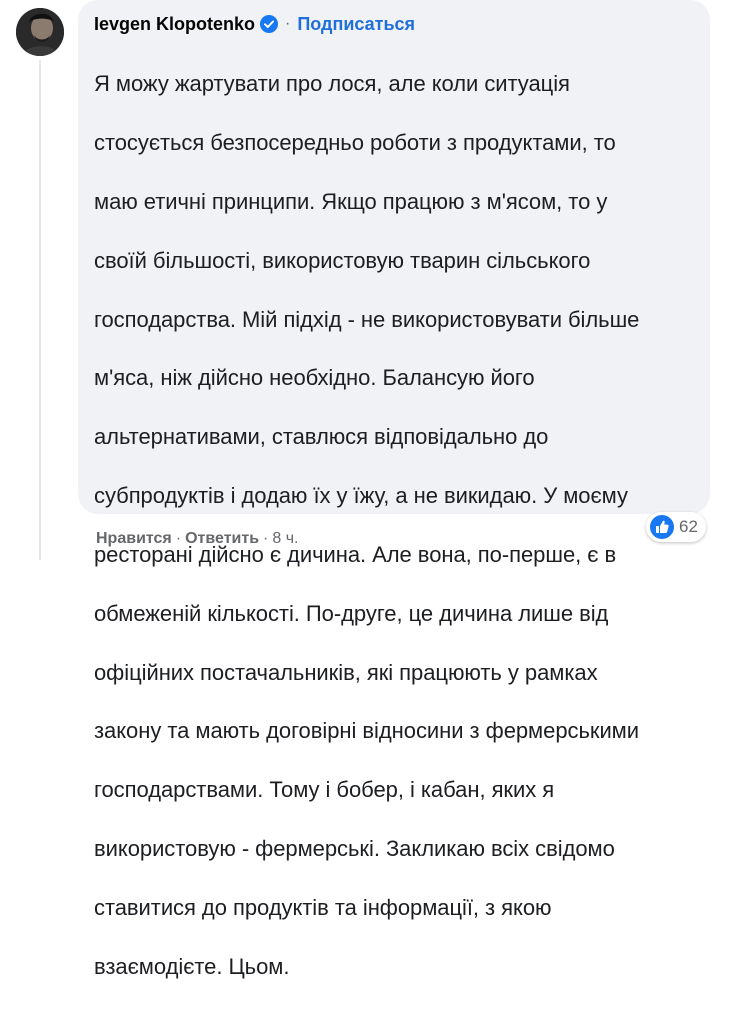 The width and height of the screenshot is (740, 1010). I want to click on follow-button: Подписаться, so click(356, 24).